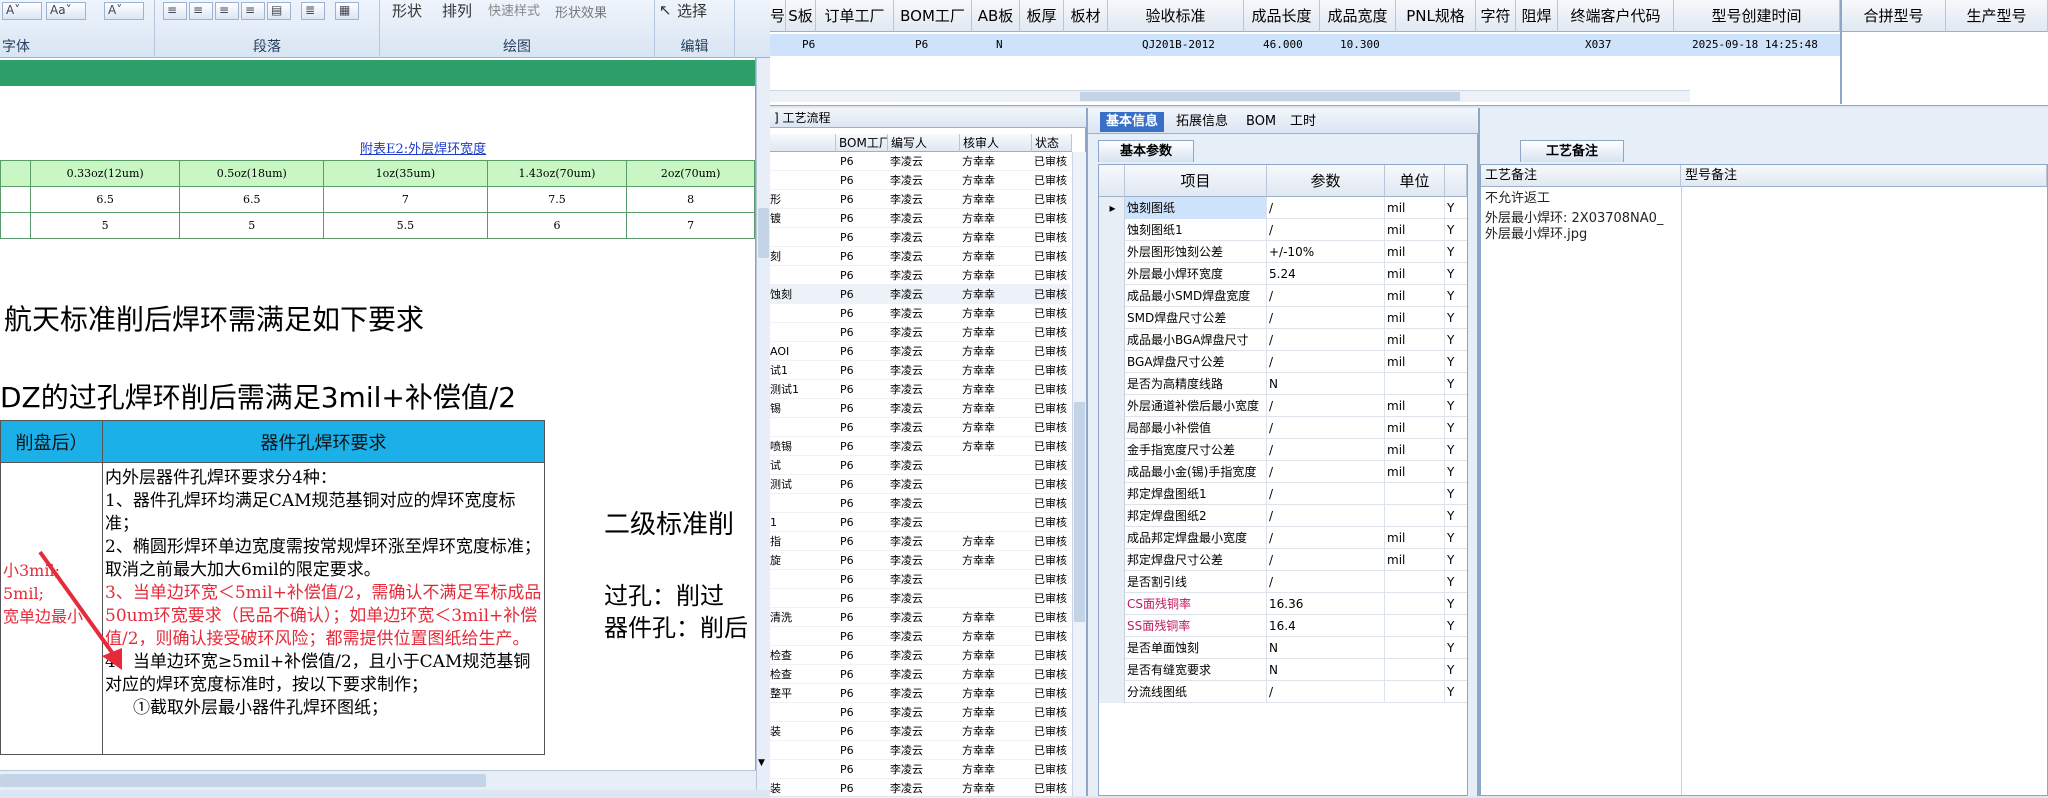  What do you see at coordinates (378, 780) in the screenshot?
I see `document-horizontal-scrollbar` at bounding box center [378, 780].